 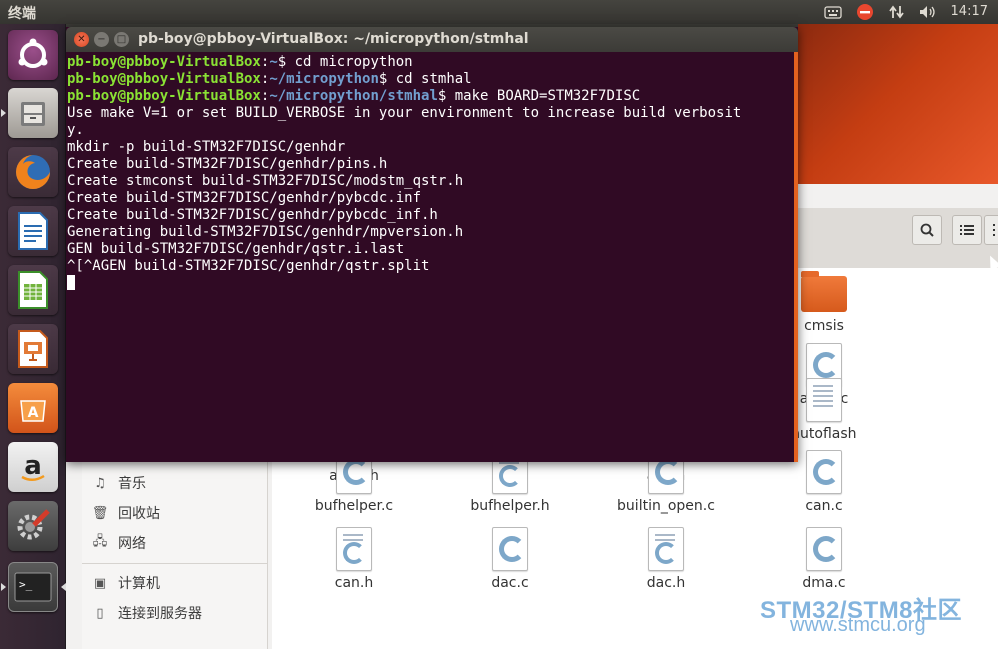 What do you see at coordinates (100, 483) in the screenshot?
I see `music-icon: ♫` at bounding box center [100, 483].